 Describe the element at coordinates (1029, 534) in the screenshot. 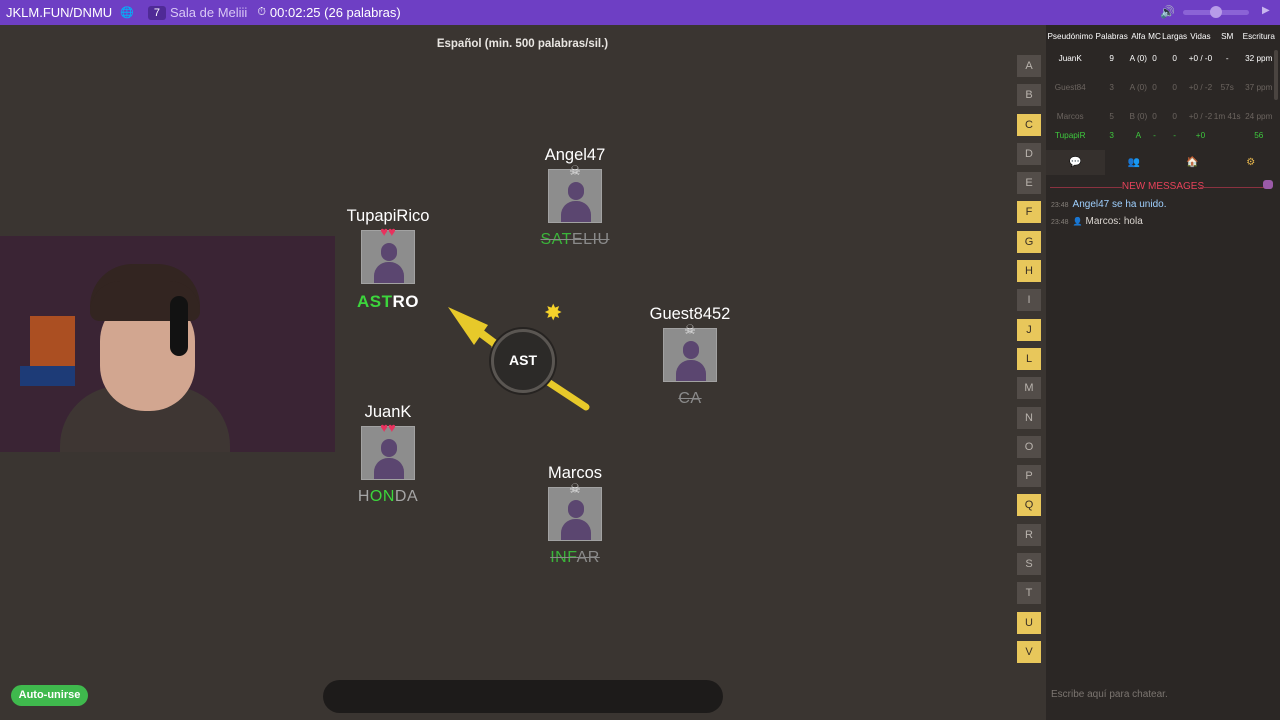

I see `letter-r: R` at that location.